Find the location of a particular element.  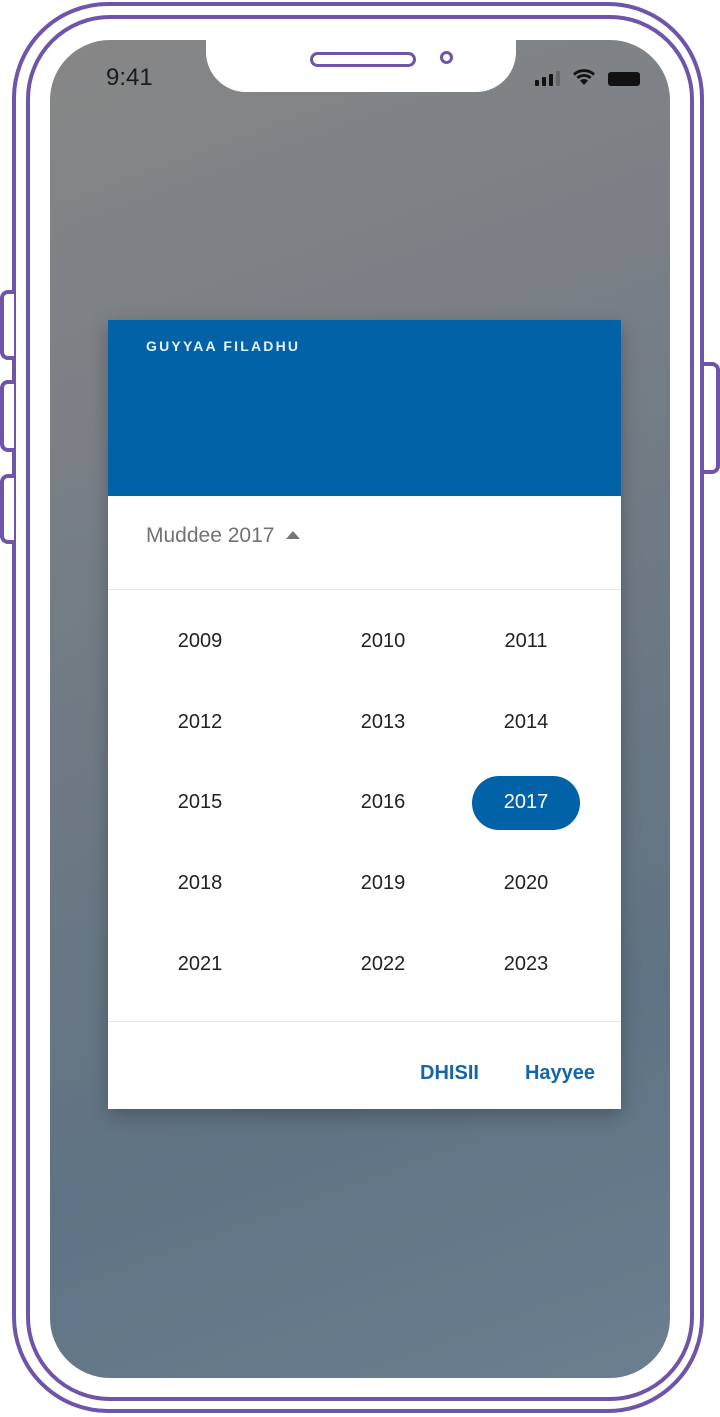

month-year-toggle: Muddee 2017 is located at coordinates (223, 536).